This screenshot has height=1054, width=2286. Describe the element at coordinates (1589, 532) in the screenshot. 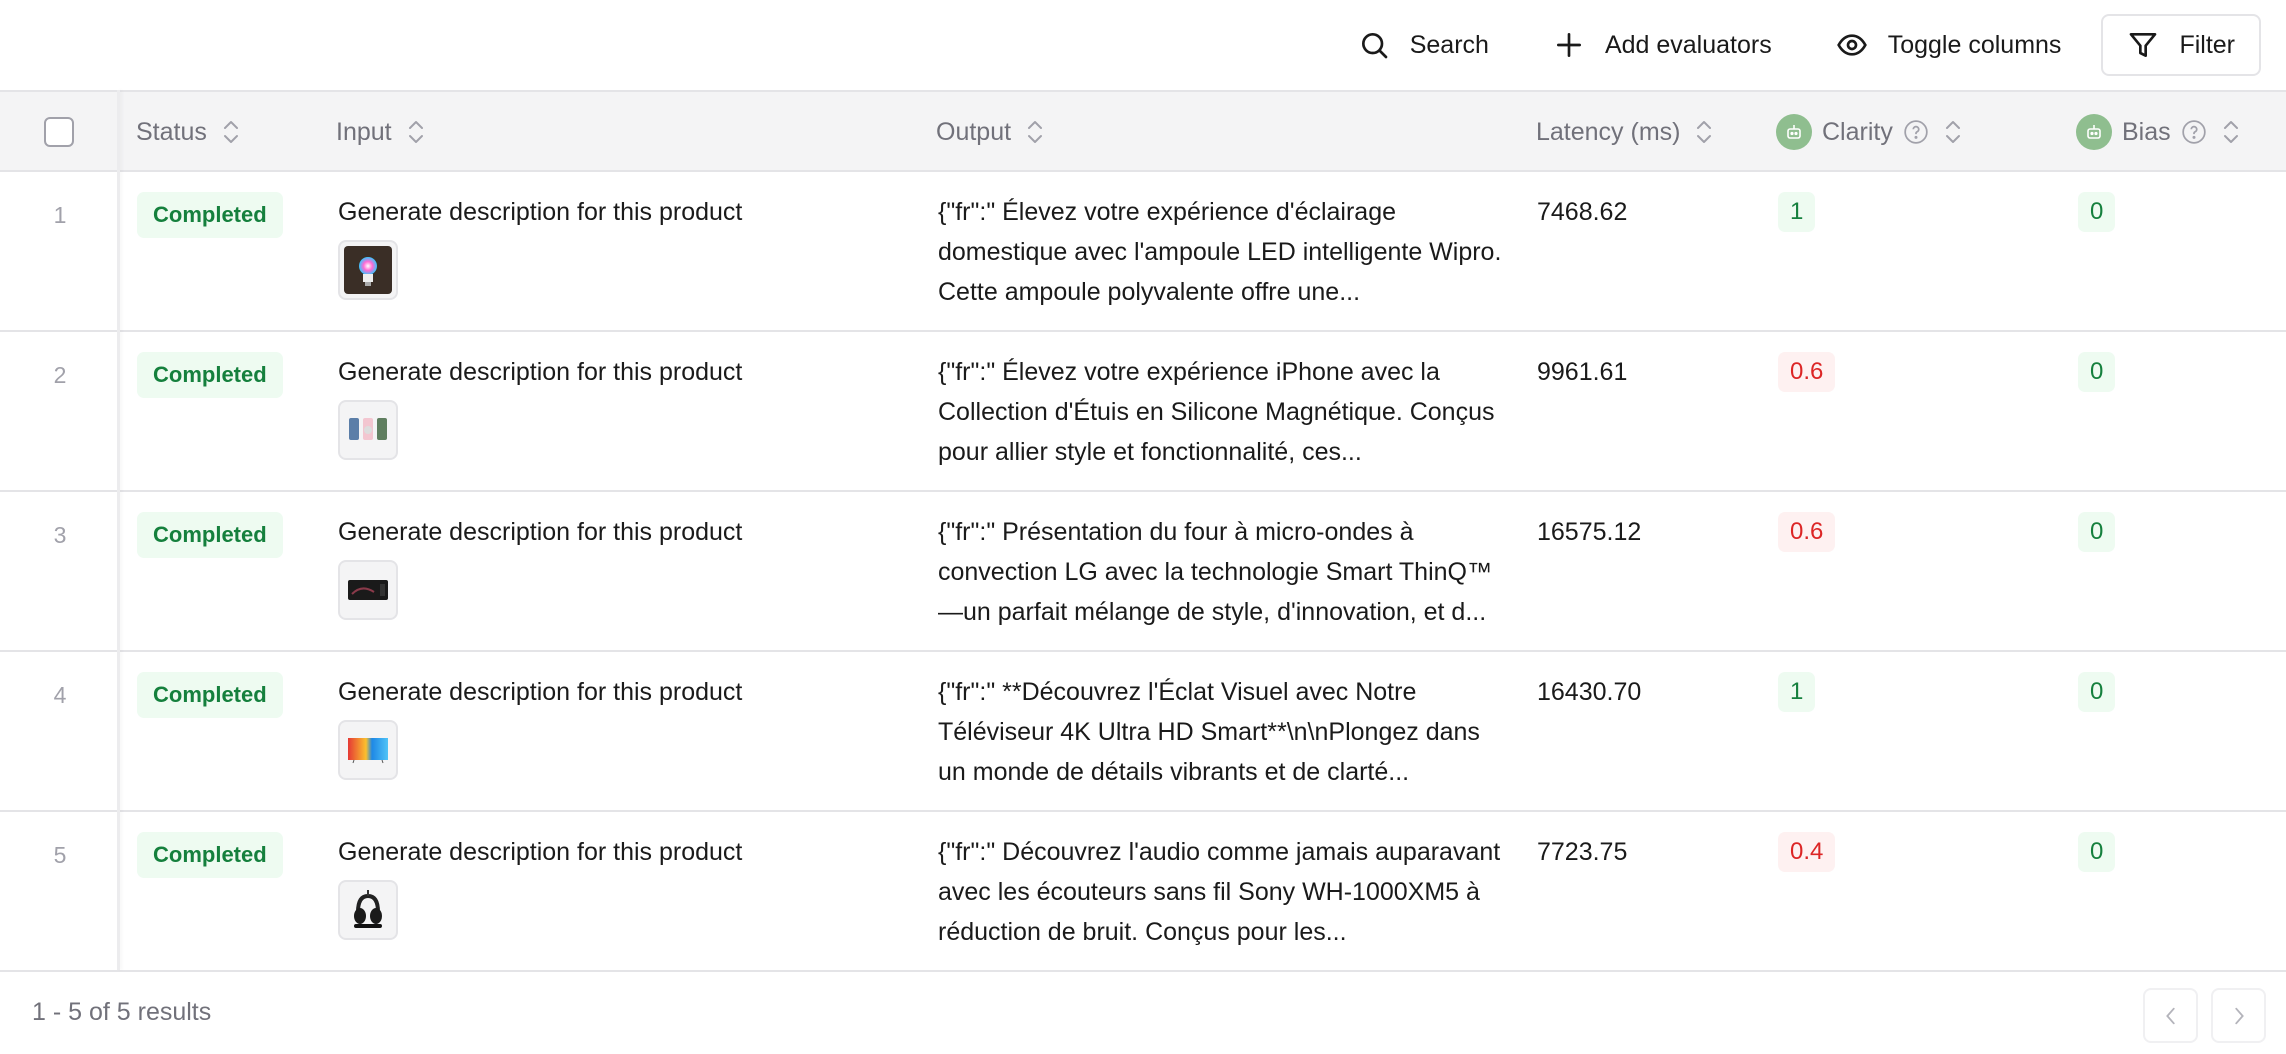

I see `latency-value: 16575.12` at that location.